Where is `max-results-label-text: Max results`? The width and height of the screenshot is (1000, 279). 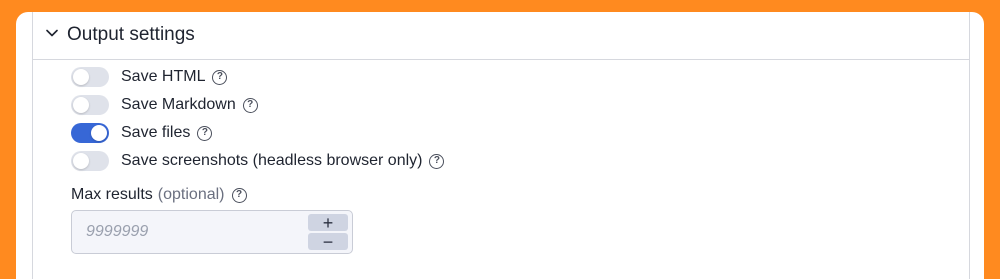
max-results-label-text: Max results is located at coordinates (112, 194).